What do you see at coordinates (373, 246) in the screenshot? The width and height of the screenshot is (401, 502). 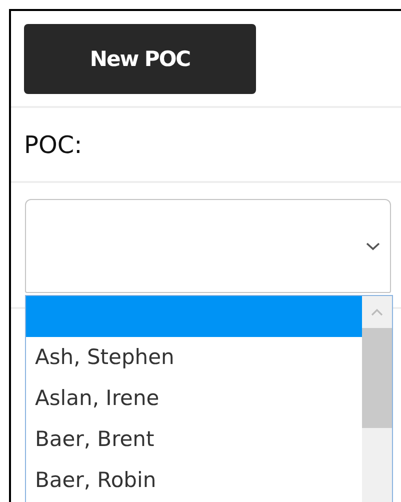 I see `chevron-down-icon` at bounding box center [373, 246].